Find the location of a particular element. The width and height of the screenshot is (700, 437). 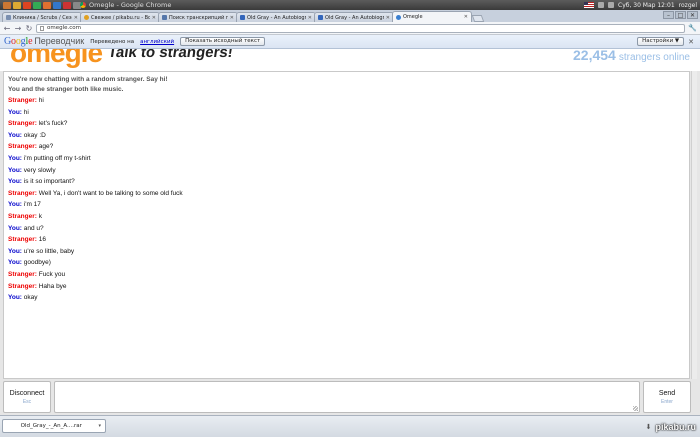

url-text: omegle.com is located at coordinates (64, 28).